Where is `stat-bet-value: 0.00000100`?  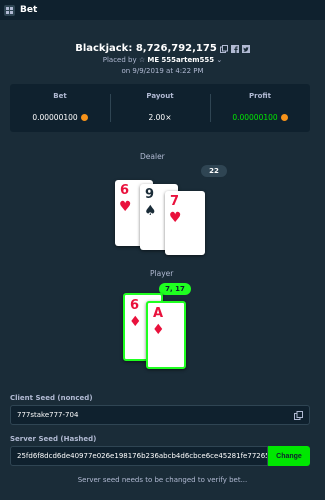 stat-bet-value: 0.00000100 is located at coordinates (60, 117).